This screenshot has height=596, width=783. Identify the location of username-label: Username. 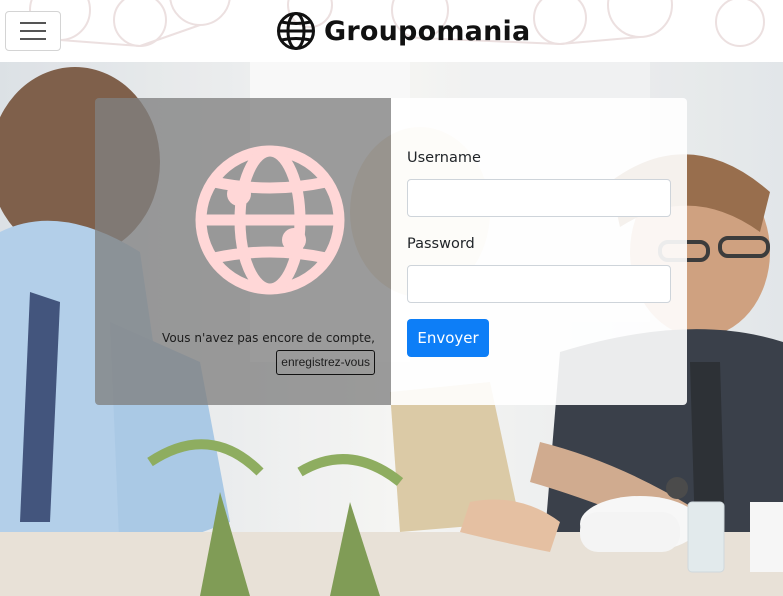
(444, 158).